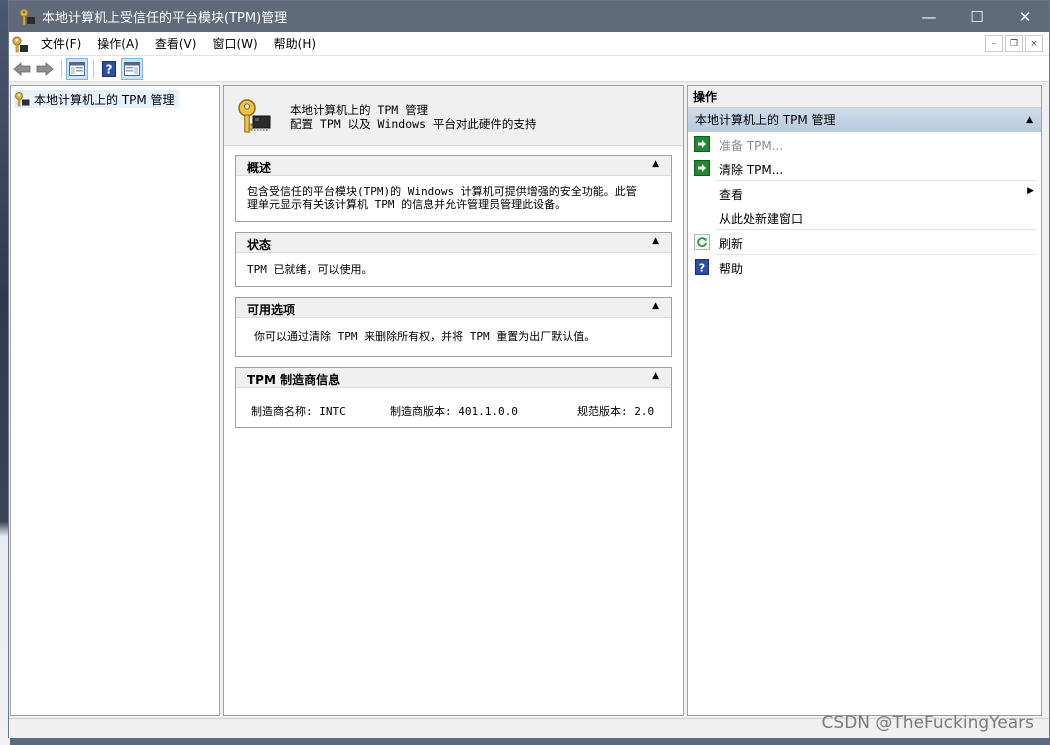 This screenshot has width=1050, height=745. I want to click on tree-node-tpm-management: 本地计算机上的 TPM 管理, so click(96, 99).